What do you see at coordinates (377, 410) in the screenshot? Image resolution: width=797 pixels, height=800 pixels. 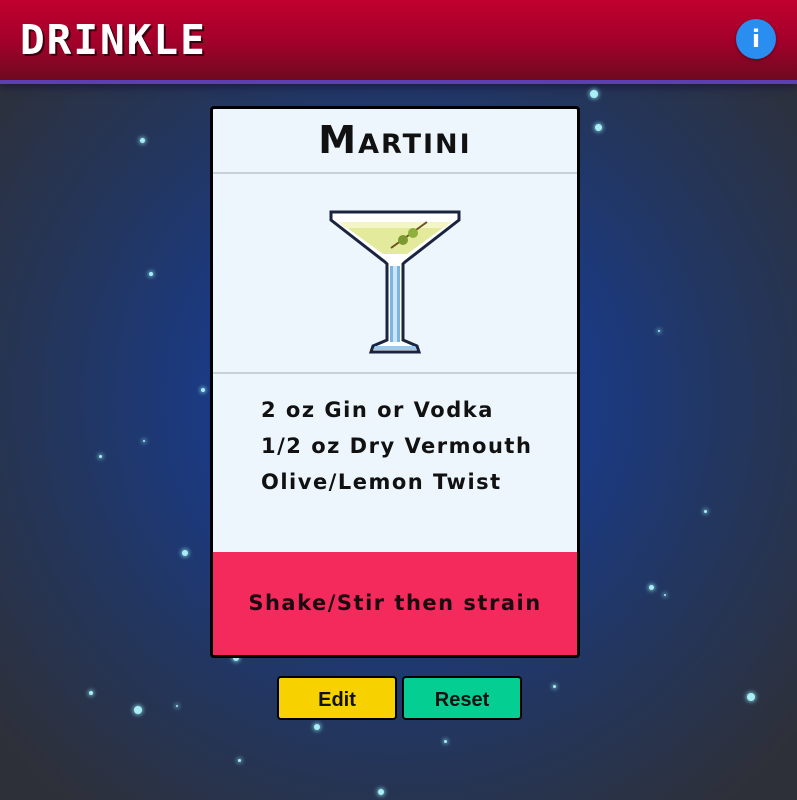 I see `ingredient-item: 2 oz Gin or Vodka` at bounding box center [377, 410].